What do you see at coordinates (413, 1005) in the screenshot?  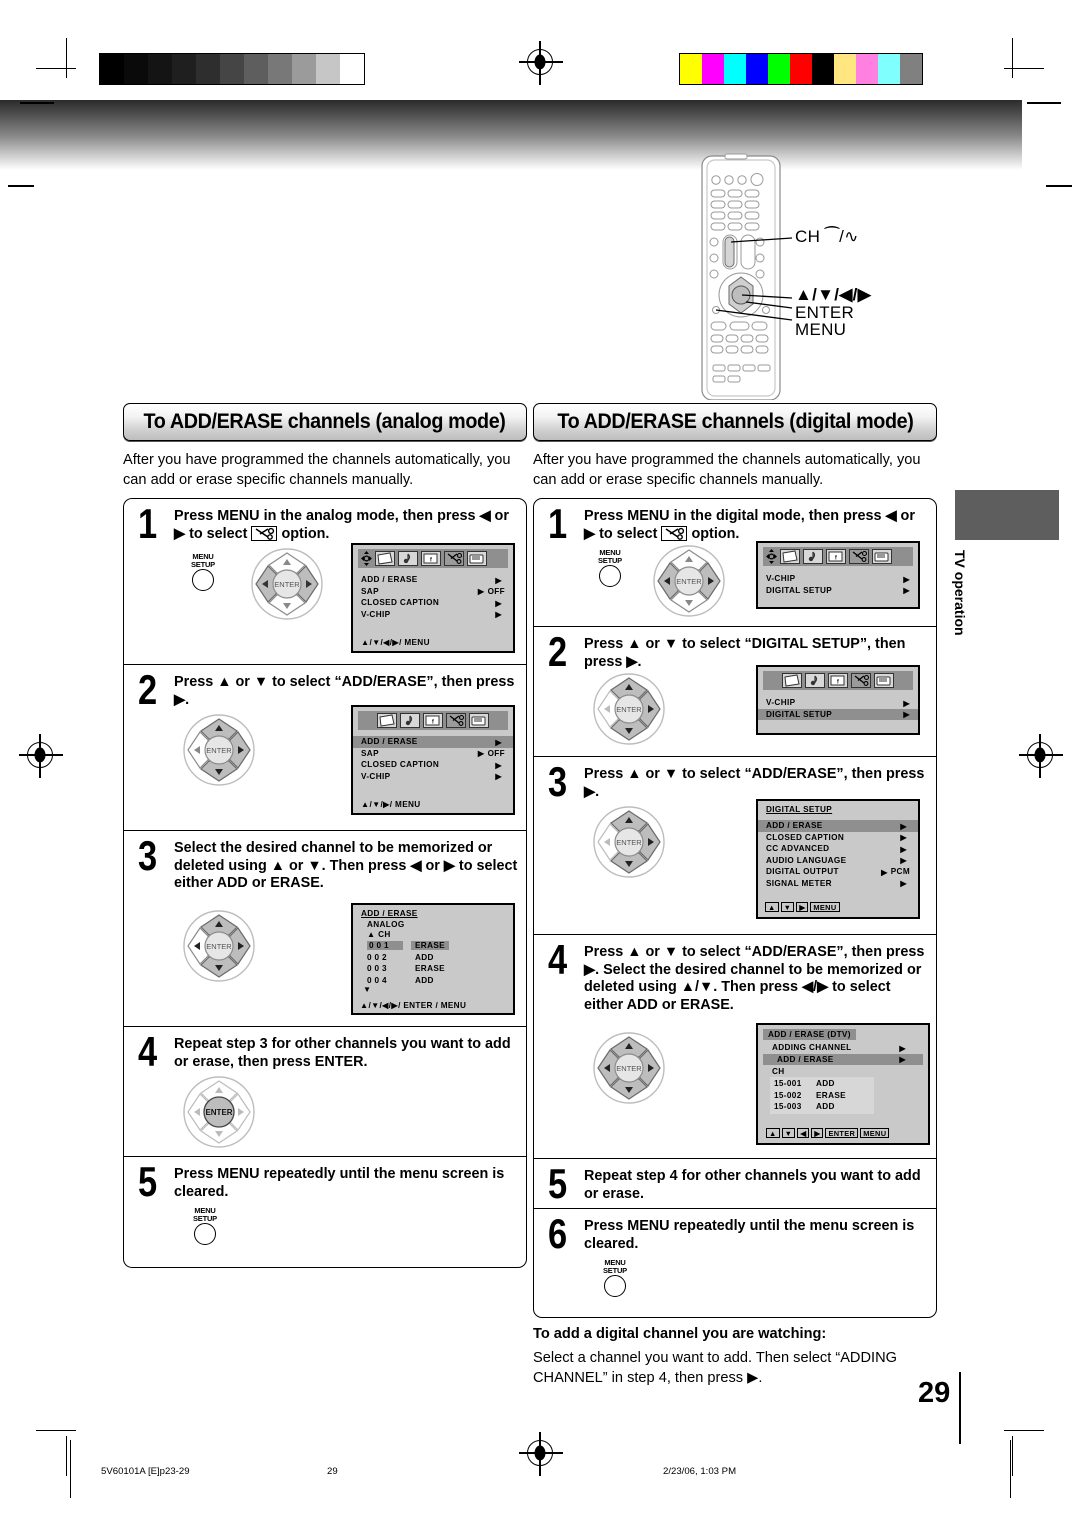 I see `osd-footer: ▲/▼/◀/▶/ ENTER / MENU` at bounding box center [413, 1005].